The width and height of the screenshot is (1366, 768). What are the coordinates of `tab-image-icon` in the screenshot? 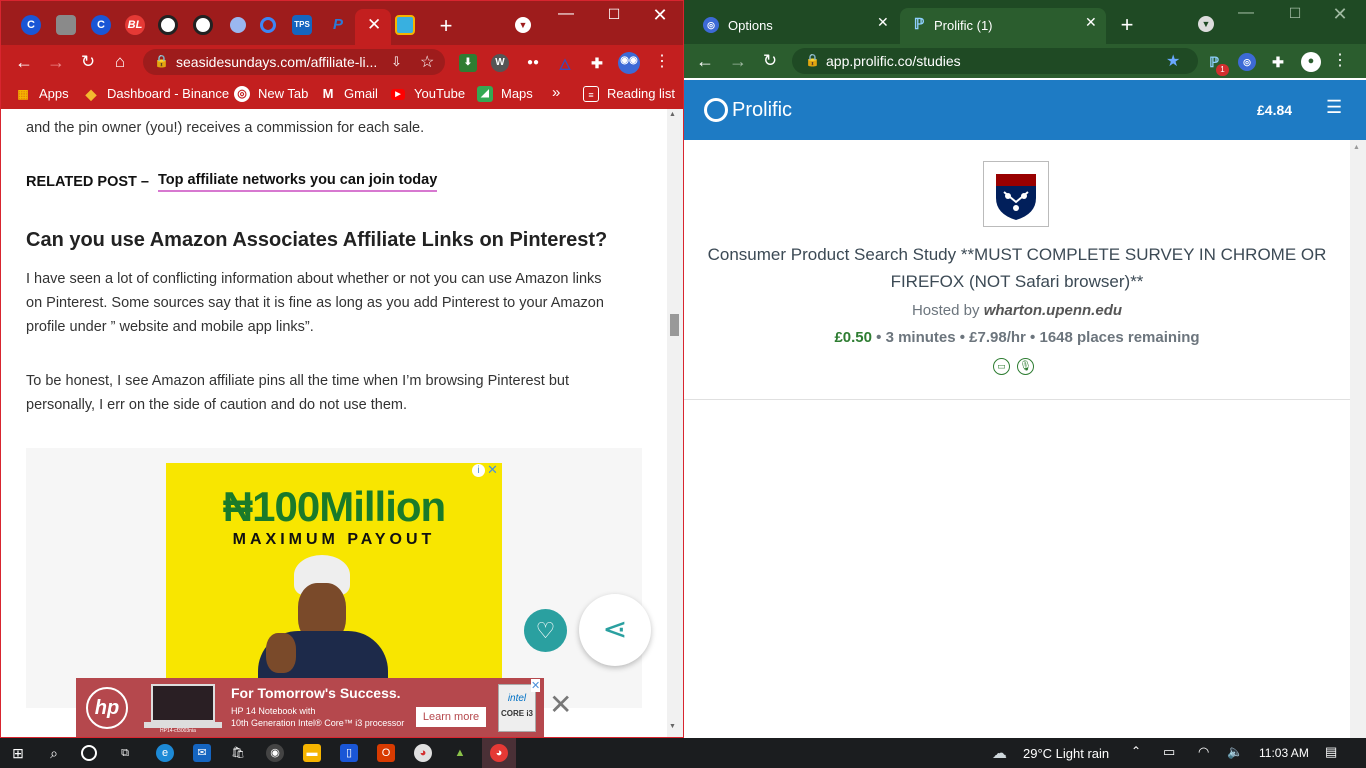 It's located at (66, 25).